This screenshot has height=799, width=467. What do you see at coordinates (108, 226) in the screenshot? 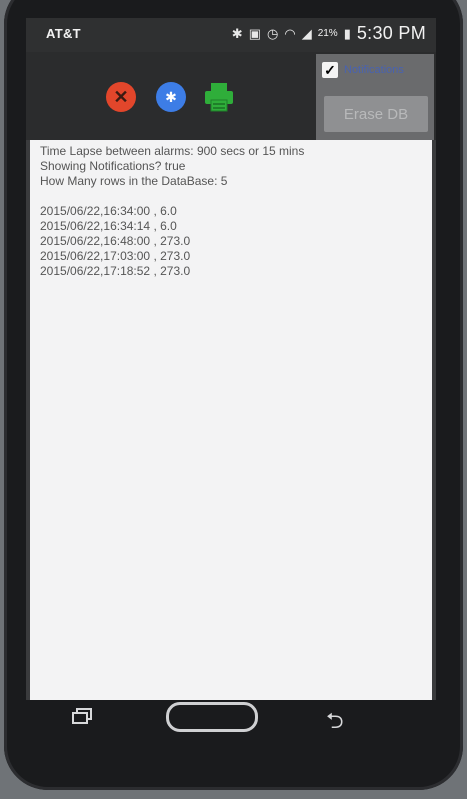
I see `db-row: 2015/06/22,16:34:14 , 6.0` at bounding box center [108, 226].